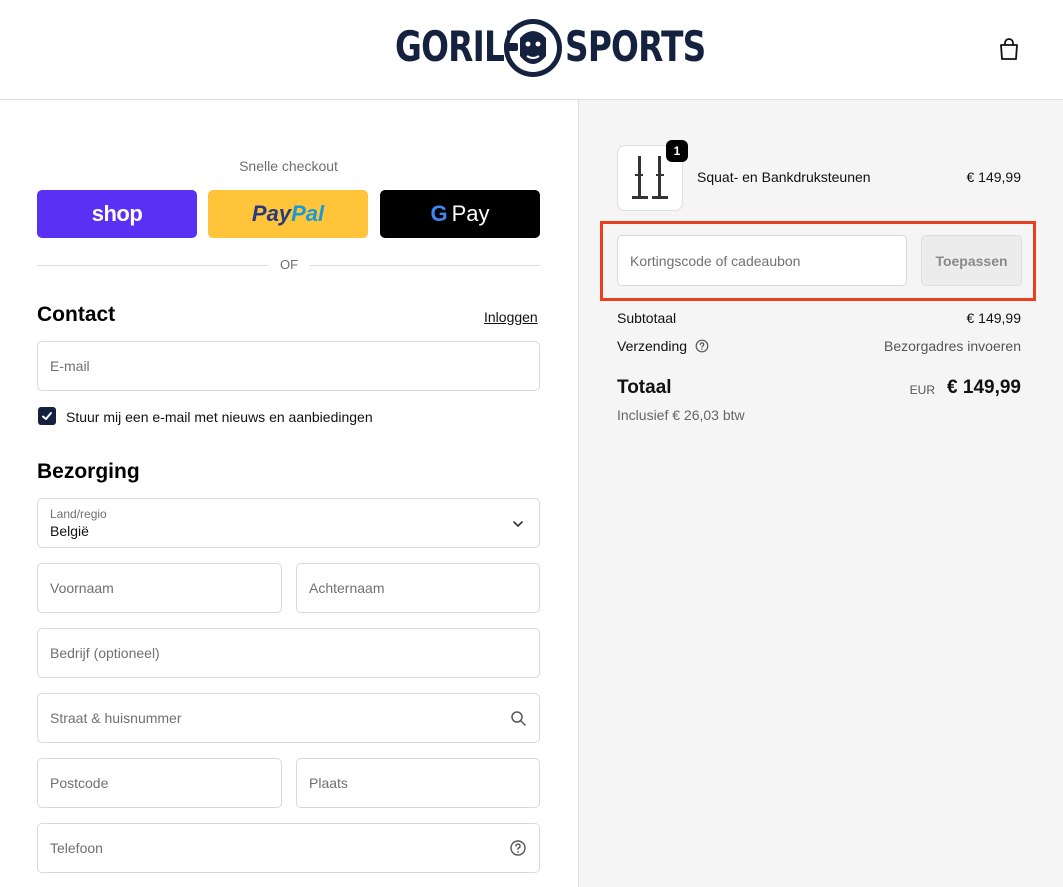  I want to click on shipping-row: Verzending, so click(663, 346).